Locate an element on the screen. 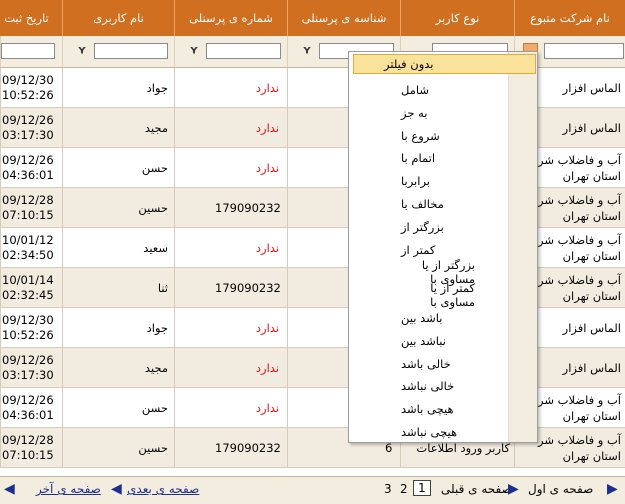 This screenshot has height=504, width=625. page-3: 3 is located at coordinates (388, 489).